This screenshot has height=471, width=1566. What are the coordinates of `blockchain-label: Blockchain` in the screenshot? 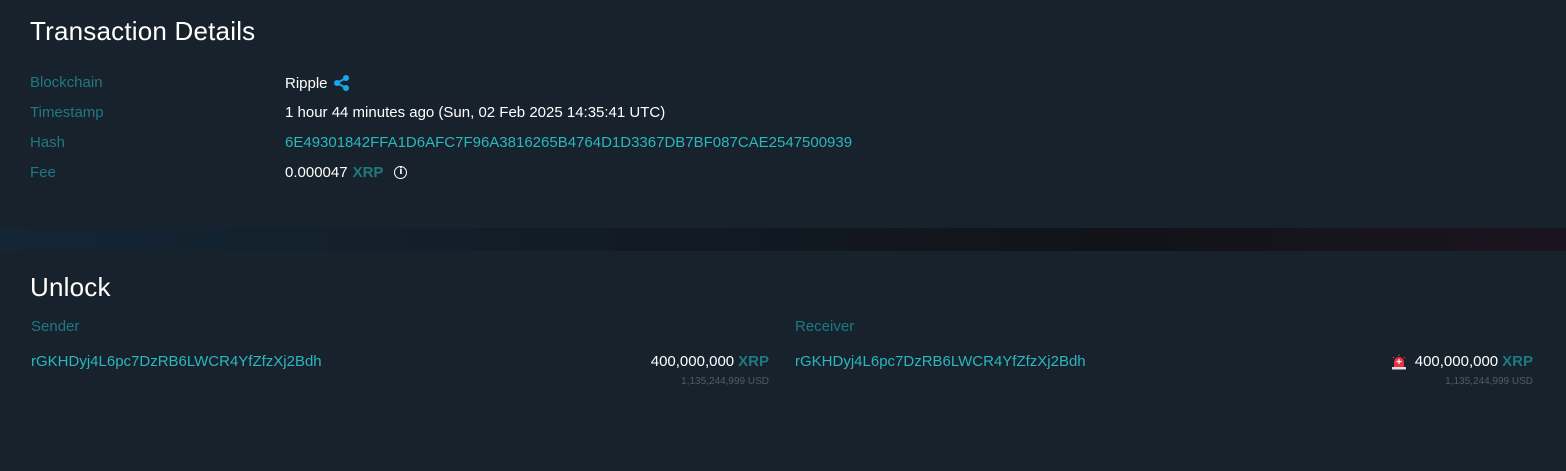 It's located at (66, 82).